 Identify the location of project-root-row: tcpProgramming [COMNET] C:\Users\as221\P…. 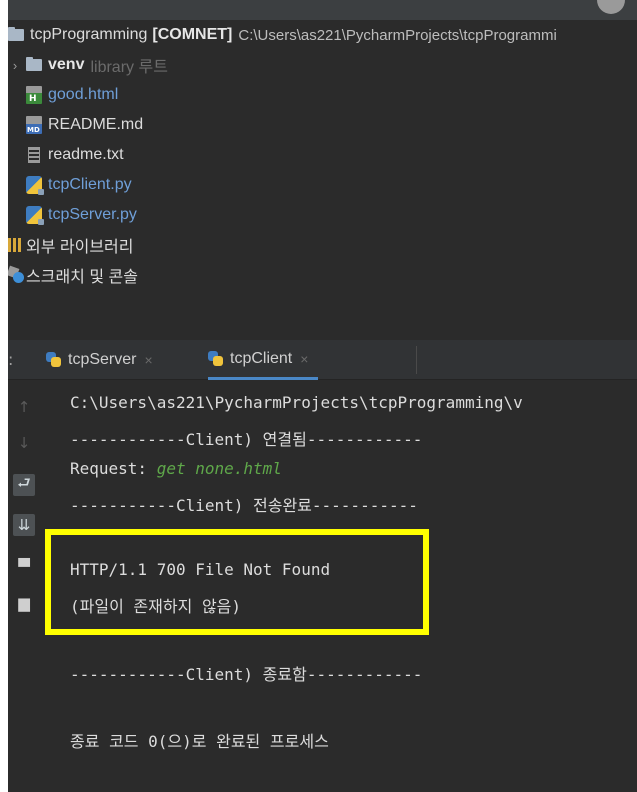
(322, 35).